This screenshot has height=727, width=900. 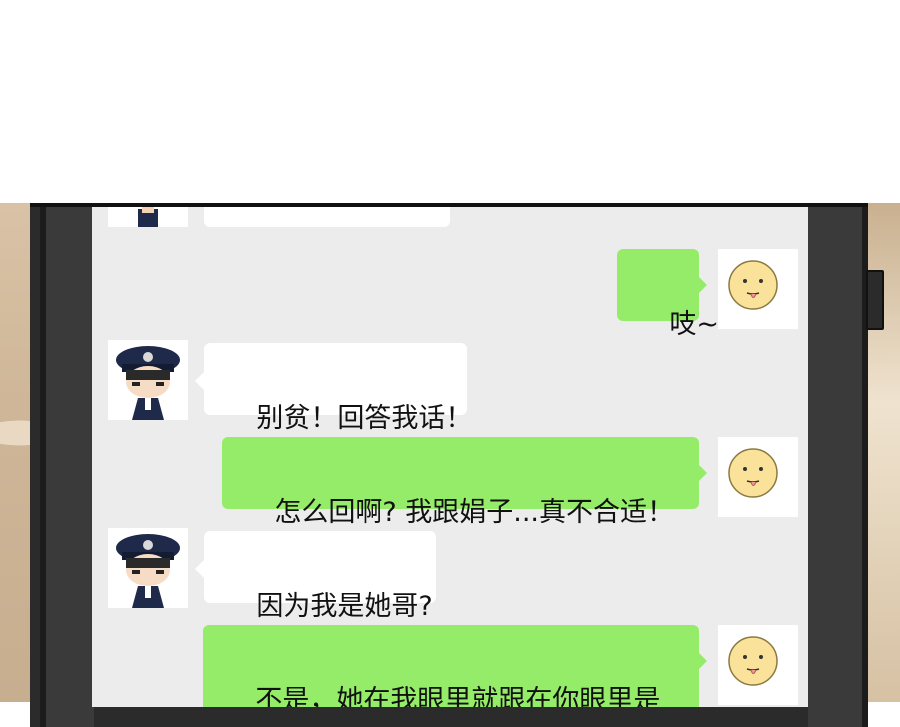 What do you see at coordinates (460, 482) in the screenshot?
I see `chat-bubble-self: 怎么回啊? 我跟娟子...真不合适！` at bounding box center [460, 482].